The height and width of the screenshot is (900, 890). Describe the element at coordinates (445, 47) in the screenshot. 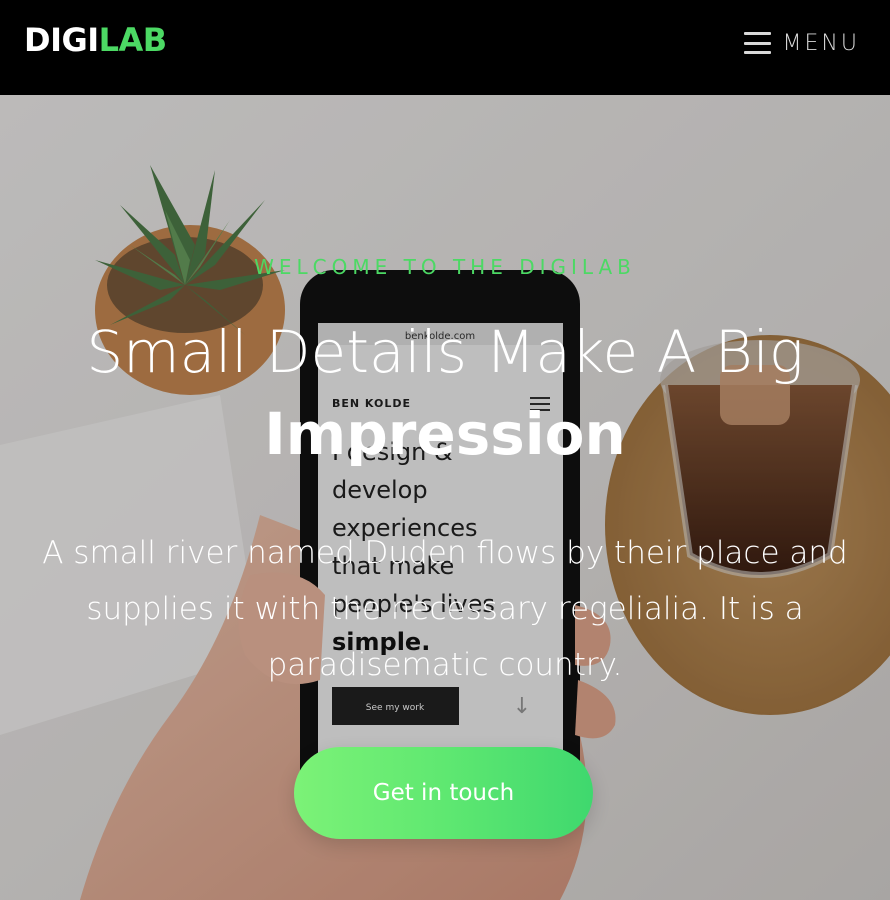

I see `navbar: DIGILAB MENU` at that location.